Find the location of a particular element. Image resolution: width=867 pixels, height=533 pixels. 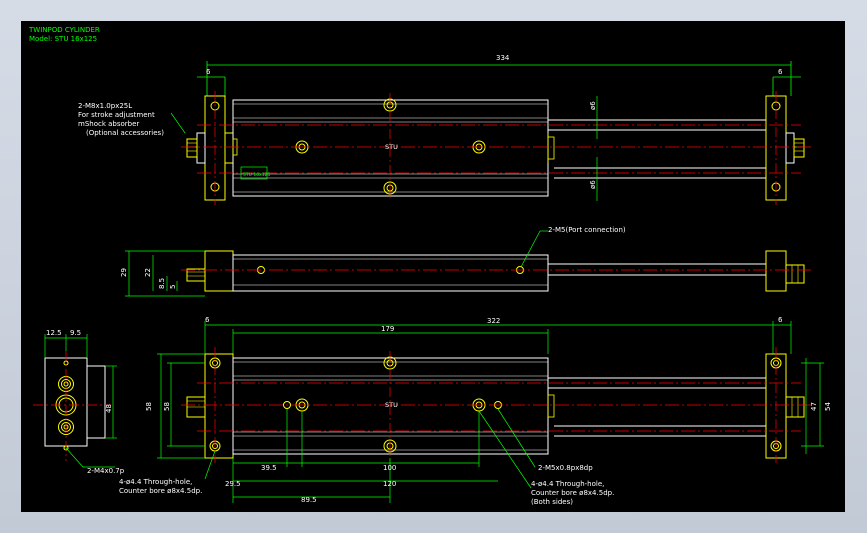

stroke-note-line3: mShock absorber is located at coordinates (108, 124).